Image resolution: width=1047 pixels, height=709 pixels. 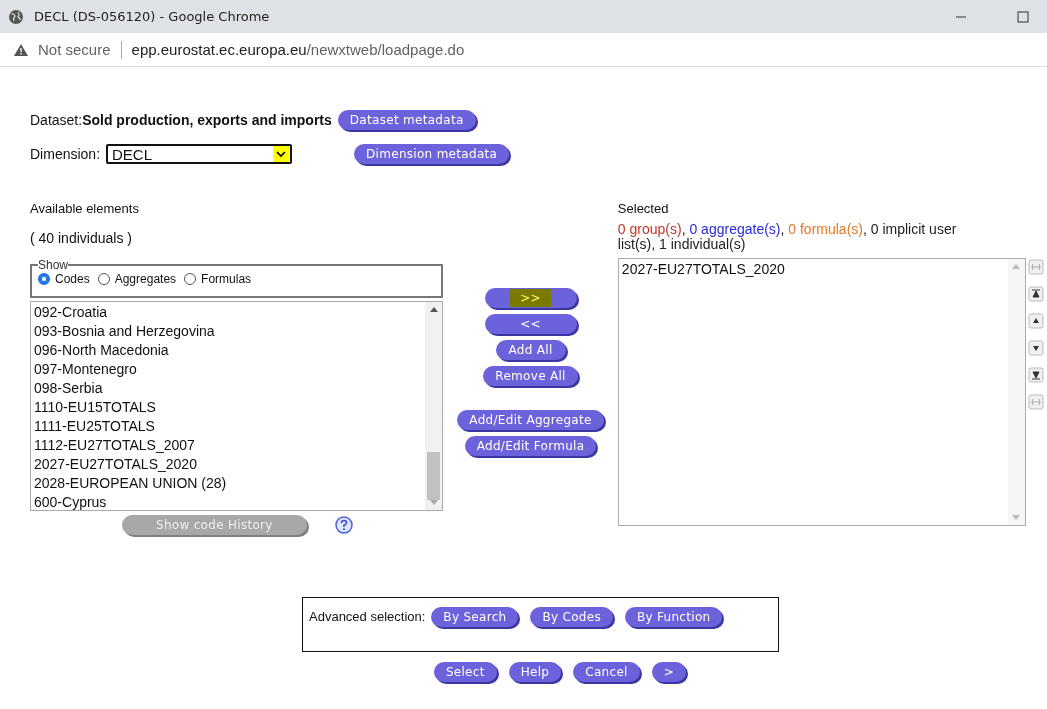 What do you see at coordinates (228, 331) in the screenshot?
I see `list-item: 093-Bosnia and Herzegovina` at bounding box center [228, 331].